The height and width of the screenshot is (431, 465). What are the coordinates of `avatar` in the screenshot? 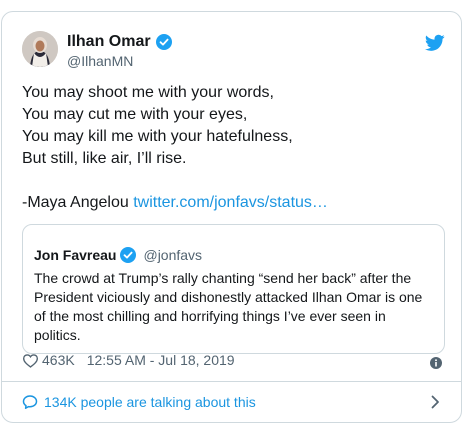 It's located at (40, 49).